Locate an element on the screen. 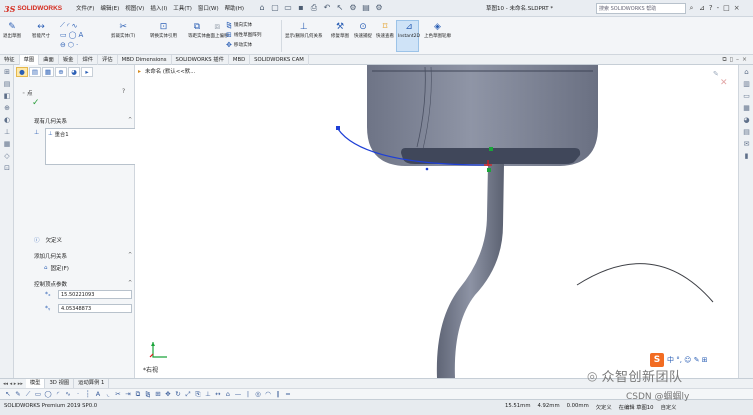 This screenshot has width=753, height=415. save-icon: ▪ is located at coordinates (301, 8).